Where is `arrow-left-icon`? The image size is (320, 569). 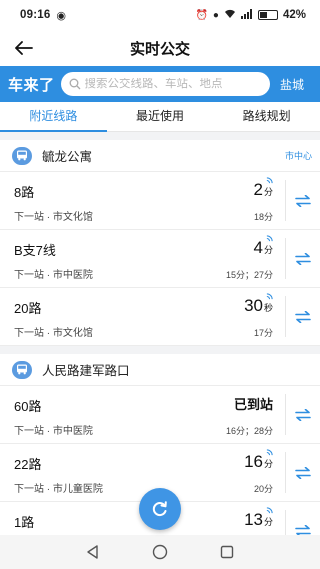 arrow-left-icon is located at coordinates (24, 48).